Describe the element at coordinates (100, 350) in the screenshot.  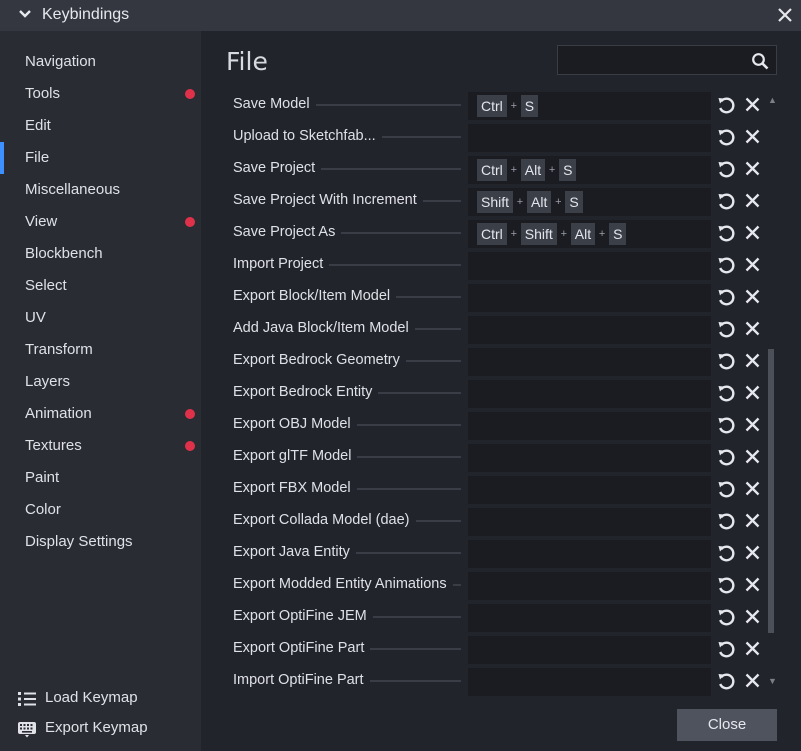
I see `sidebar-item: Transform` at that location.